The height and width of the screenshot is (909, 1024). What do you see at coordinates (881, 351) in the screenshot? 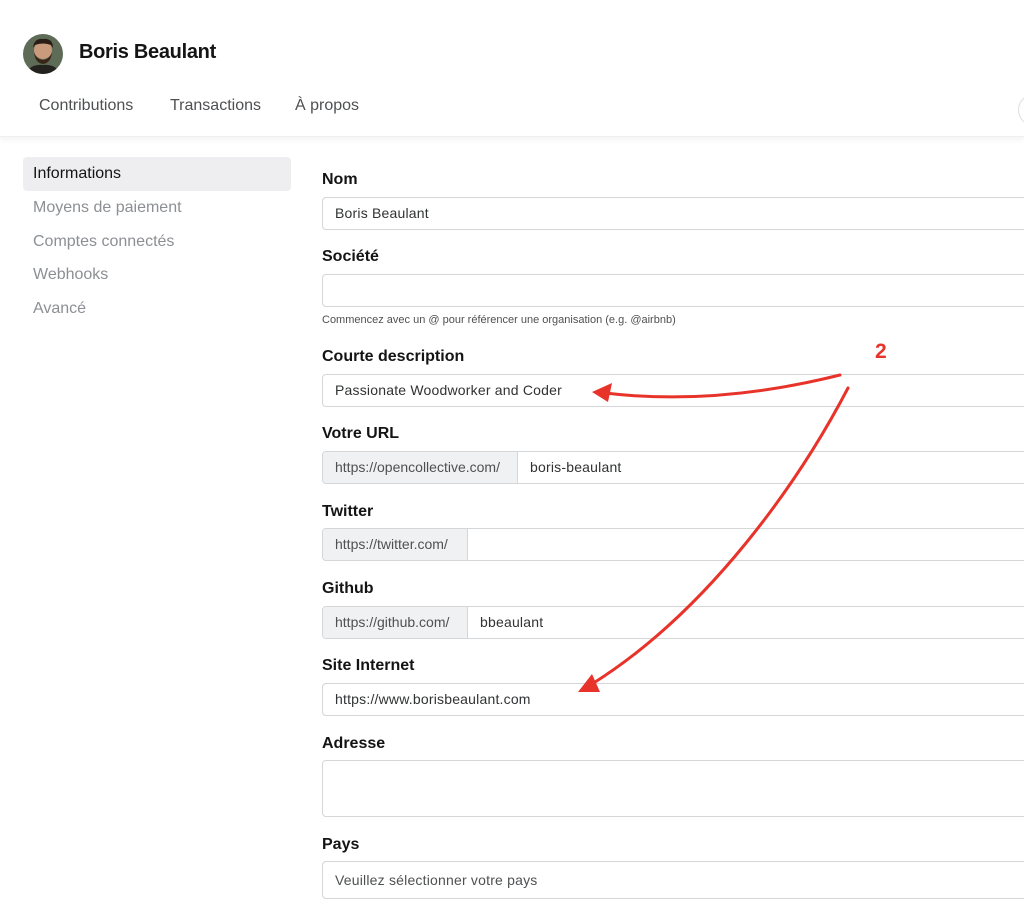
I see `annotation-number: 2` at bounding box center [881, 351].